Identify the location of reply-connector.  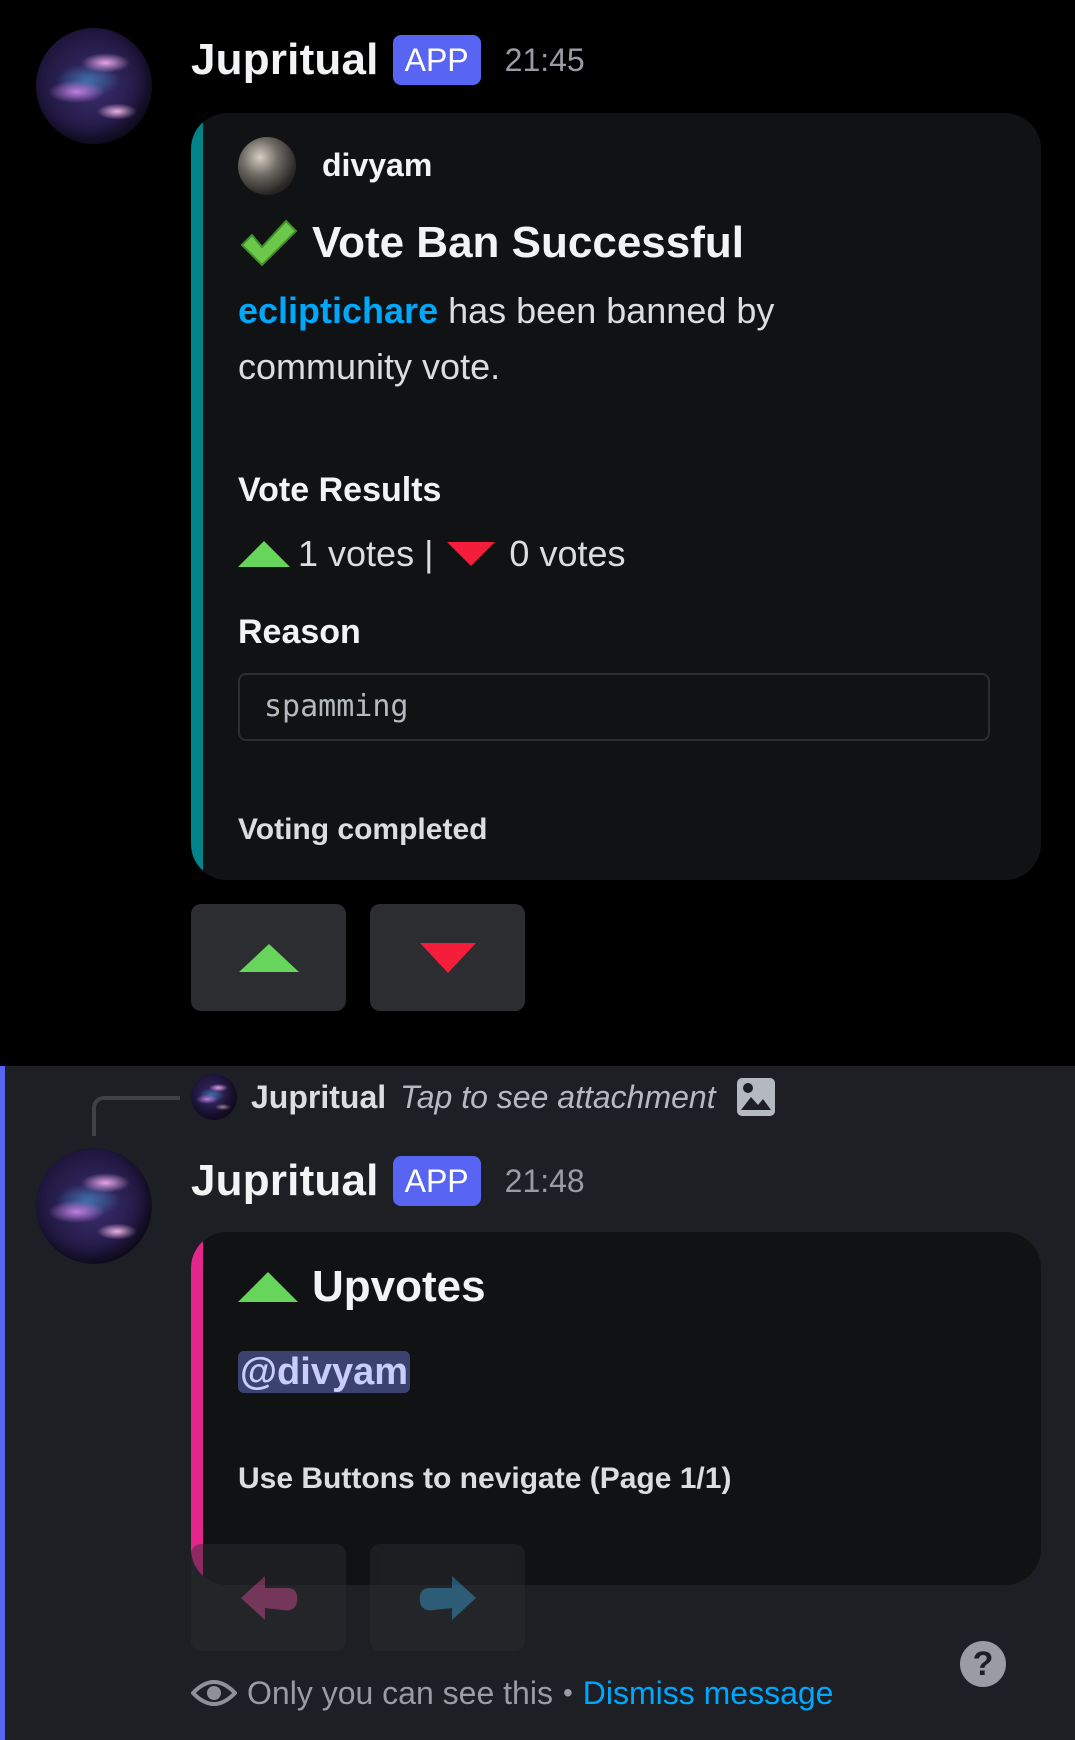
(136, 1116).